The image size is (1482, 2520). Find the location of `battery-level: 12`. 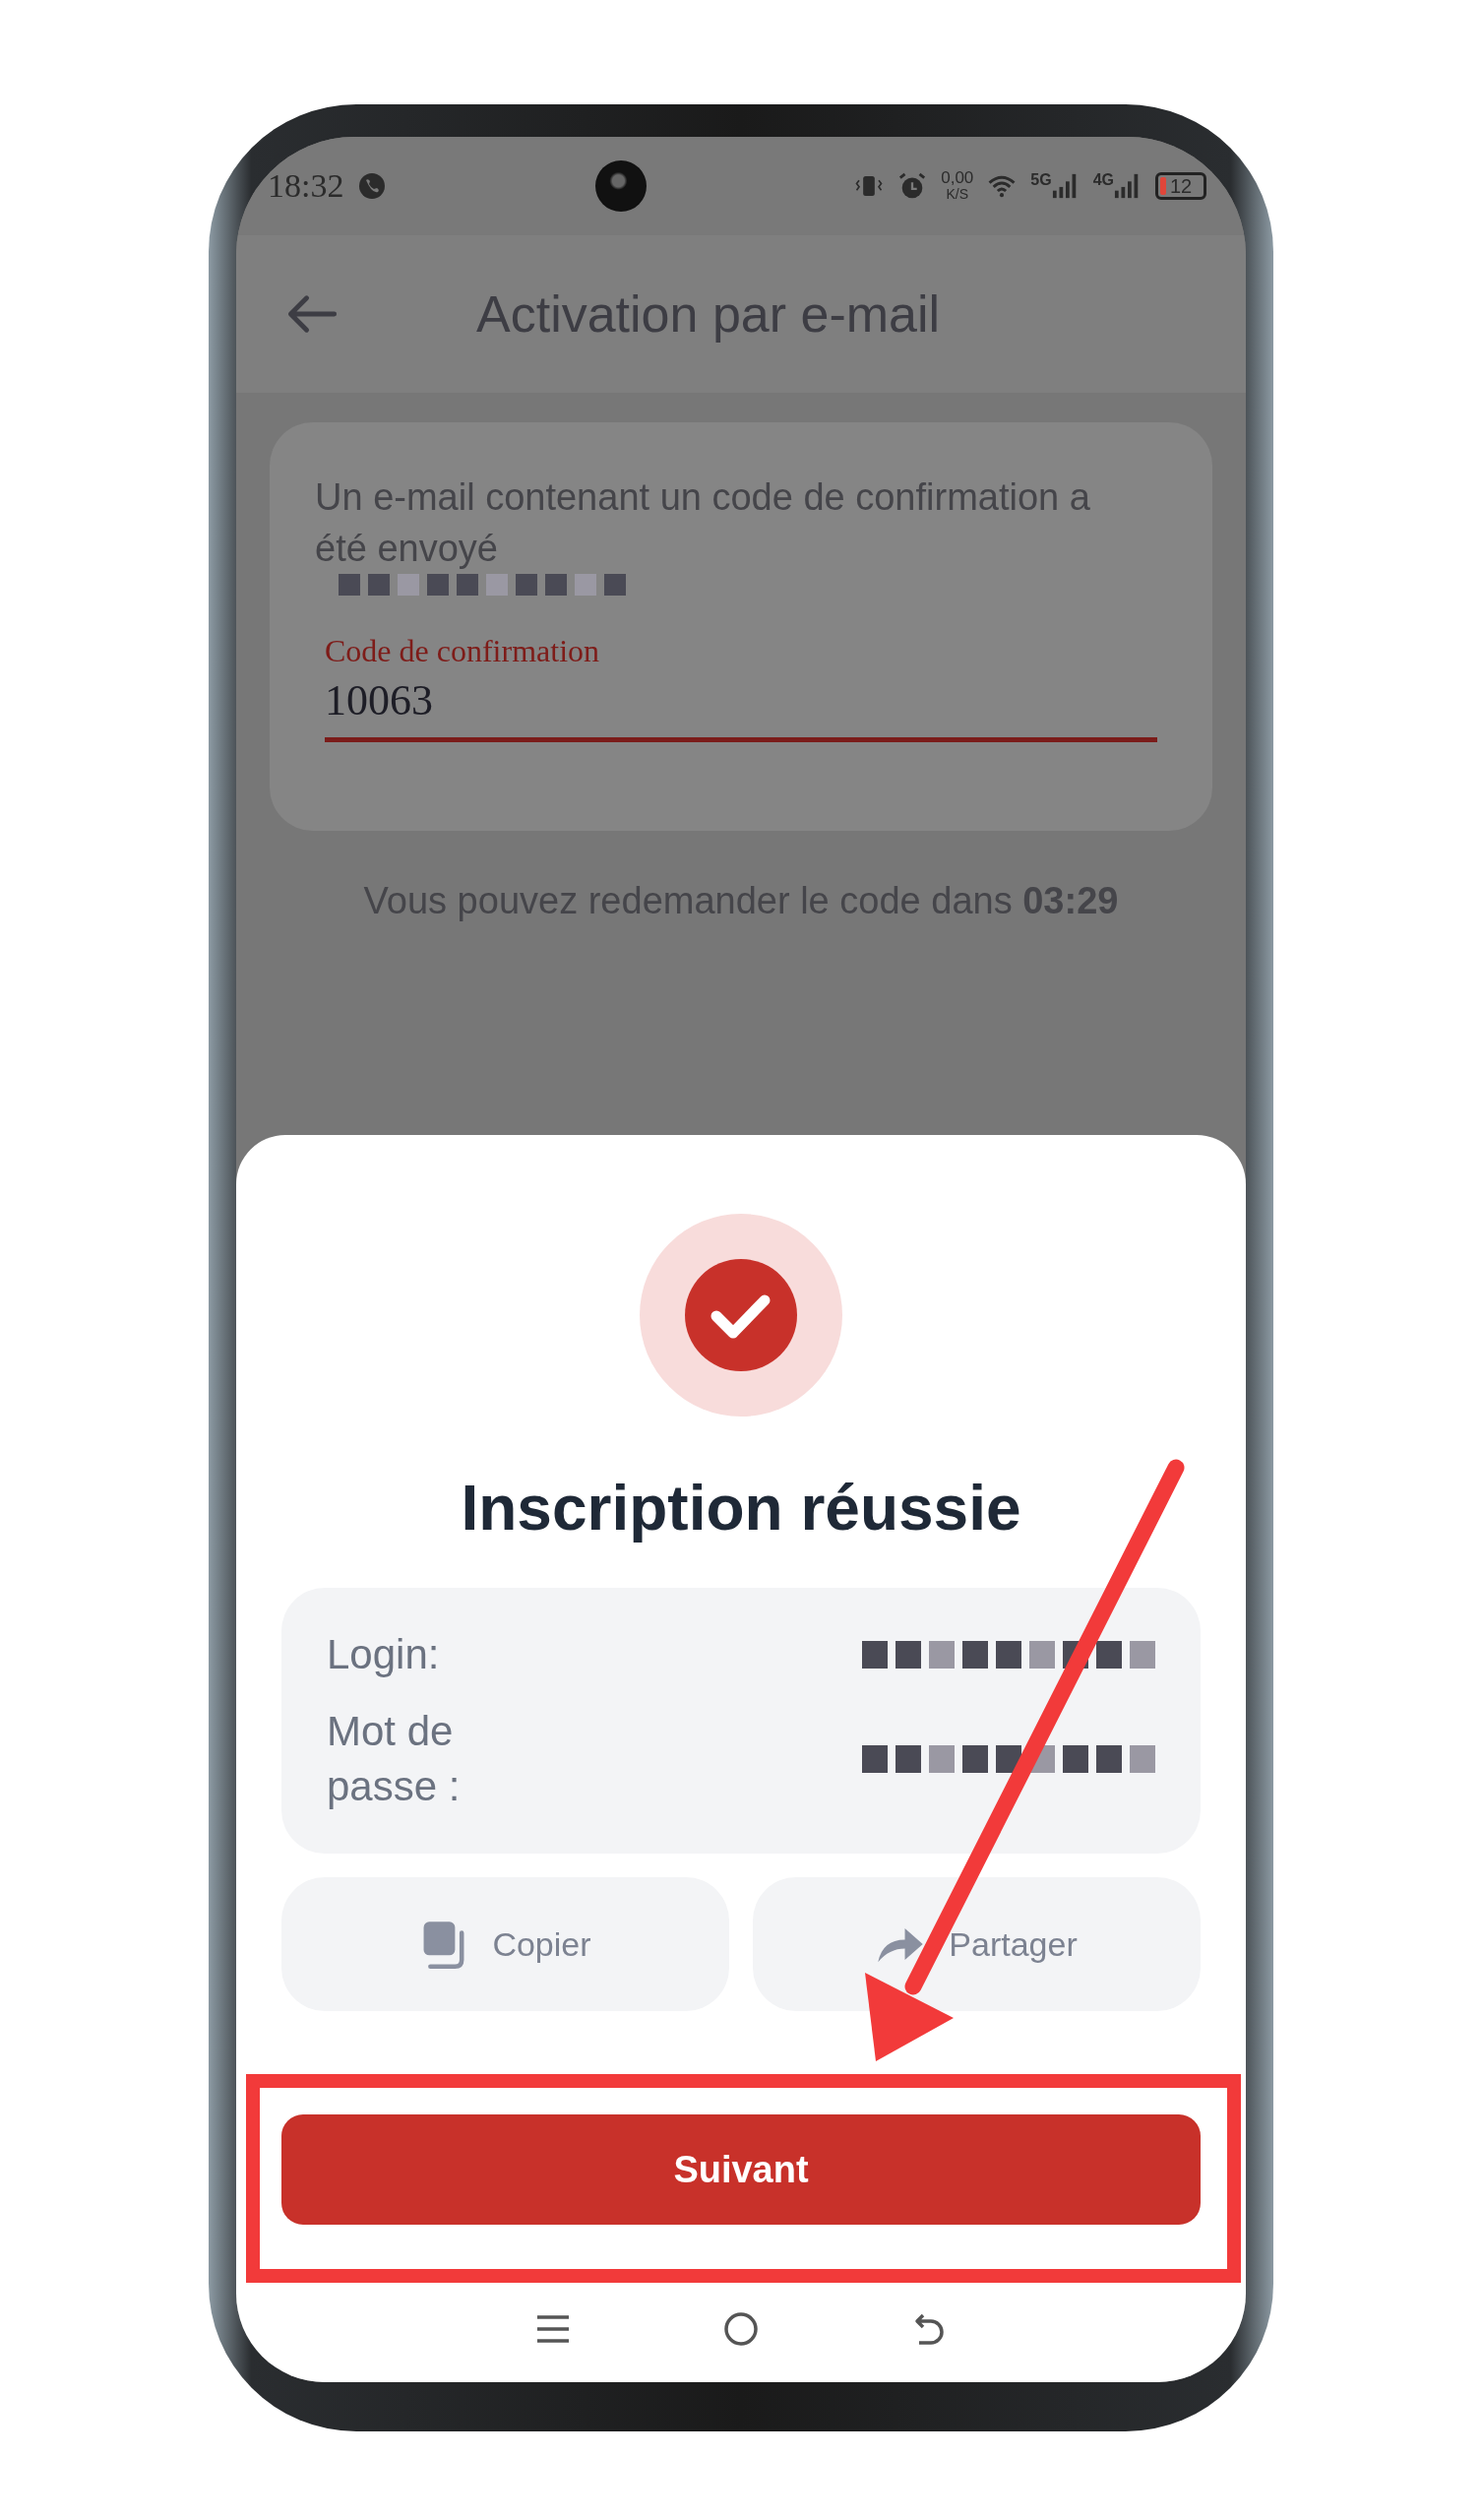

battery-level: 12 is located at coordinates (1181, 186).